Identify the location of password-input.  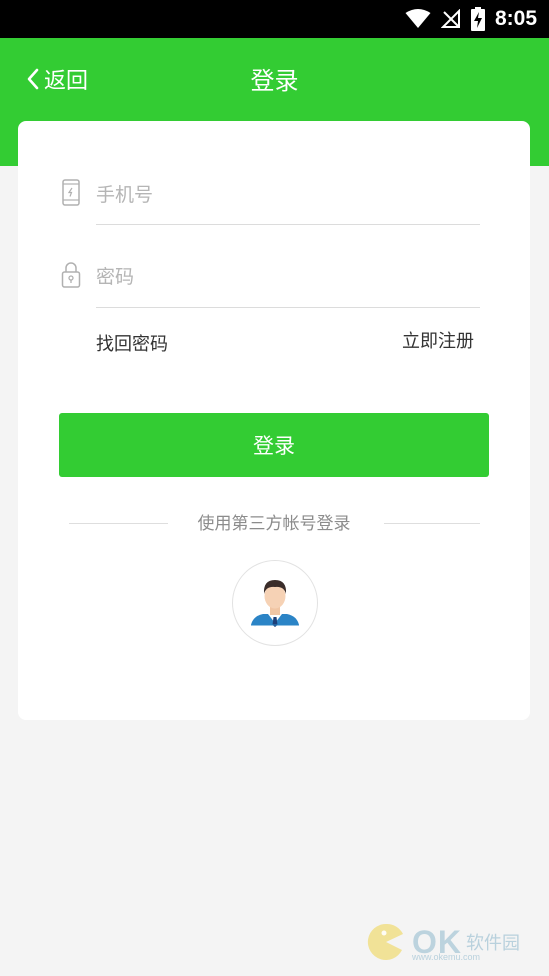
(288, 277).